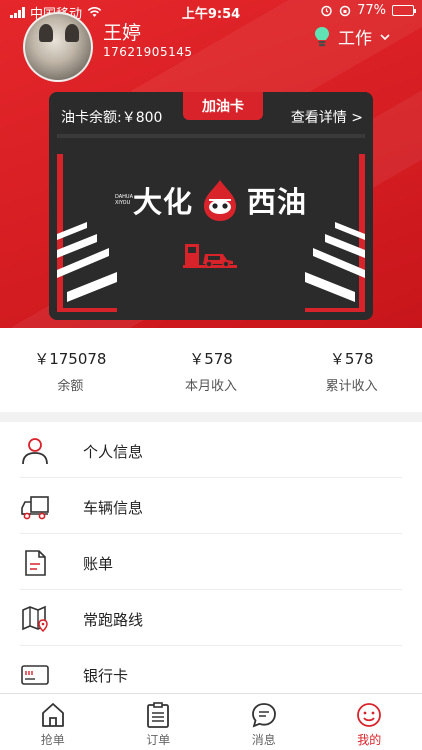 The height and width of the screenshot is (750, 422). Describe the element at coordinates (355, 39) in the screenshot. I see `work-mode-label: 工作` at that location.